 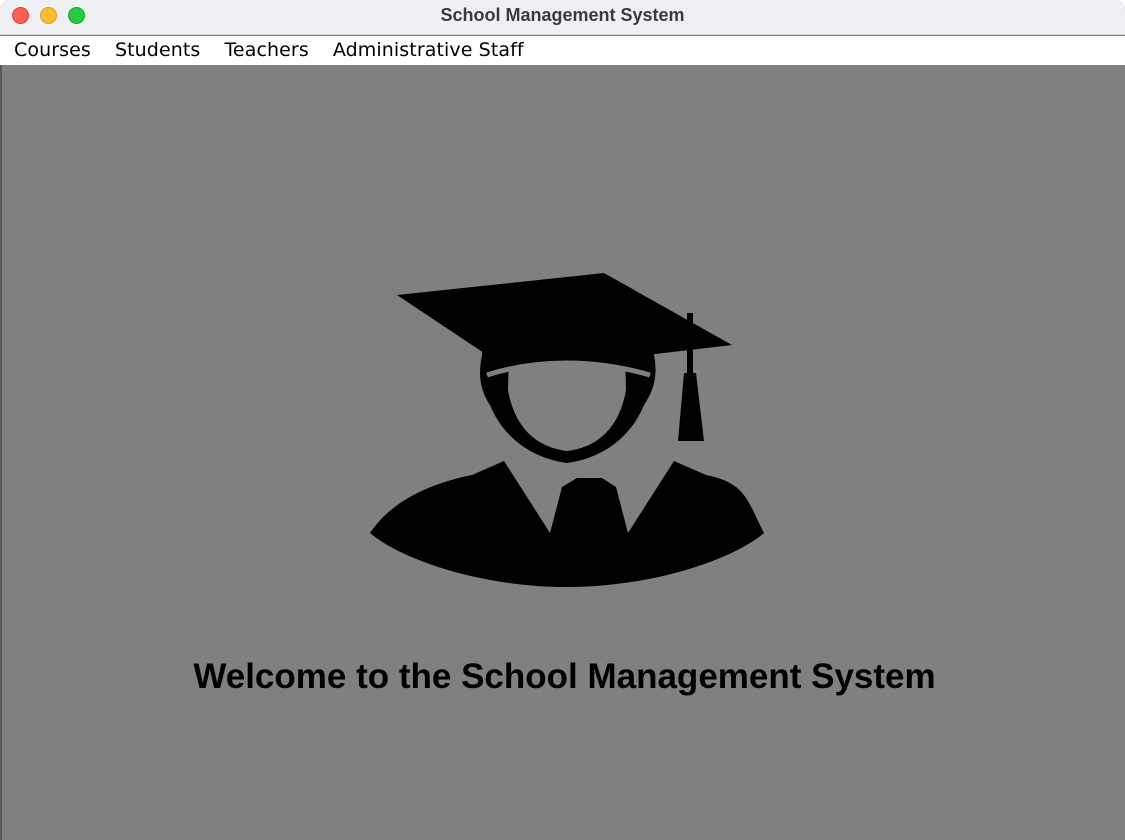 What do you see at coordinates (52, 50) in the screenshot?
I see `menu-courses: Courses` at bounding box center [52, 50].